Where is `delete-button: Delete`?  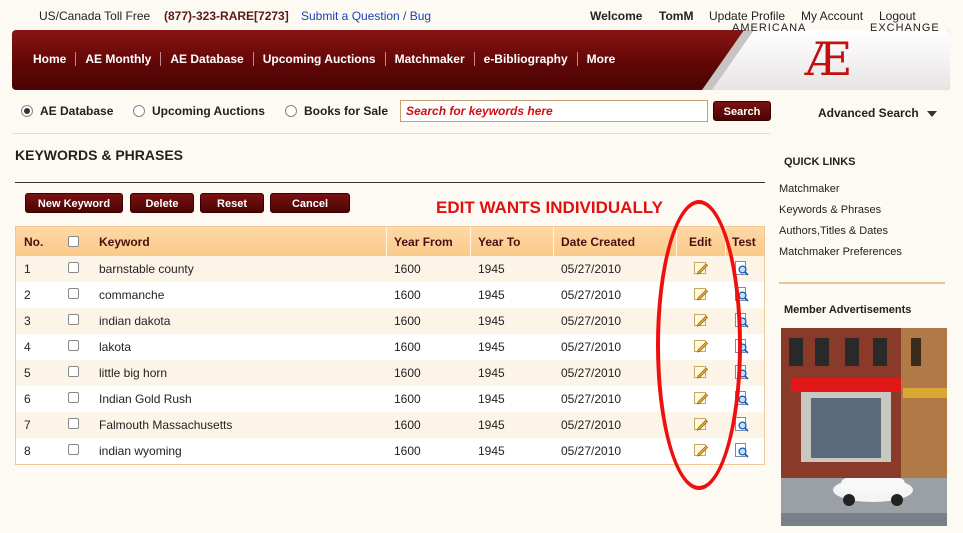
delete-button: Delete is located at coordinates (162, 203).